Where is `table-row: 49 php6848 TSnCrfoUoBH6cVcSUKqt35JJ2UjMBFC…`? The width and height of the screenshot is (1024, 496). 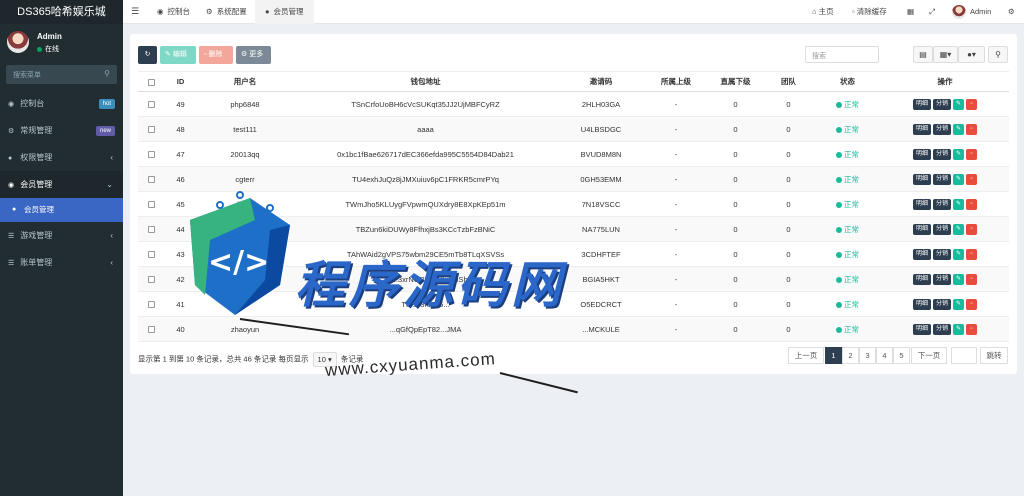 table-row: 49 php6848 TSnCrfoUoBH6cVcSUKqt35JJ2UjMBFC… is located at coordinates (573, 104).